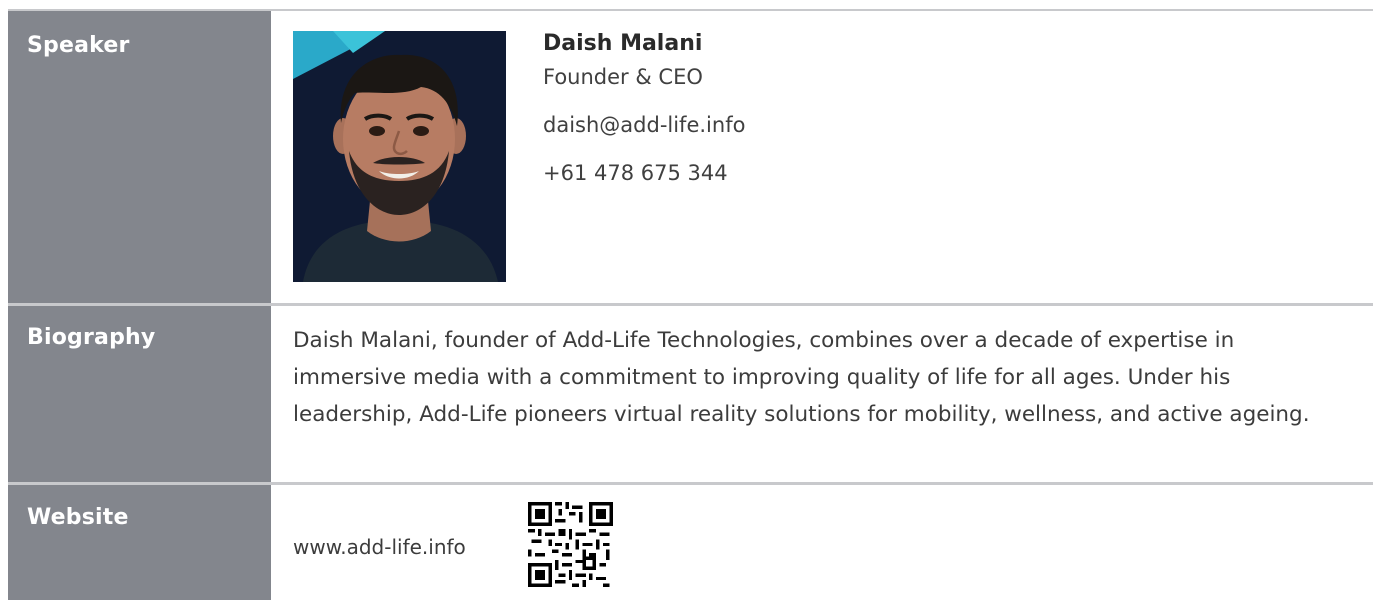  Describe the element at coordinates (635, 173) in the screenshot. I see `speaker-phone: +61 478 675 344` at that location.